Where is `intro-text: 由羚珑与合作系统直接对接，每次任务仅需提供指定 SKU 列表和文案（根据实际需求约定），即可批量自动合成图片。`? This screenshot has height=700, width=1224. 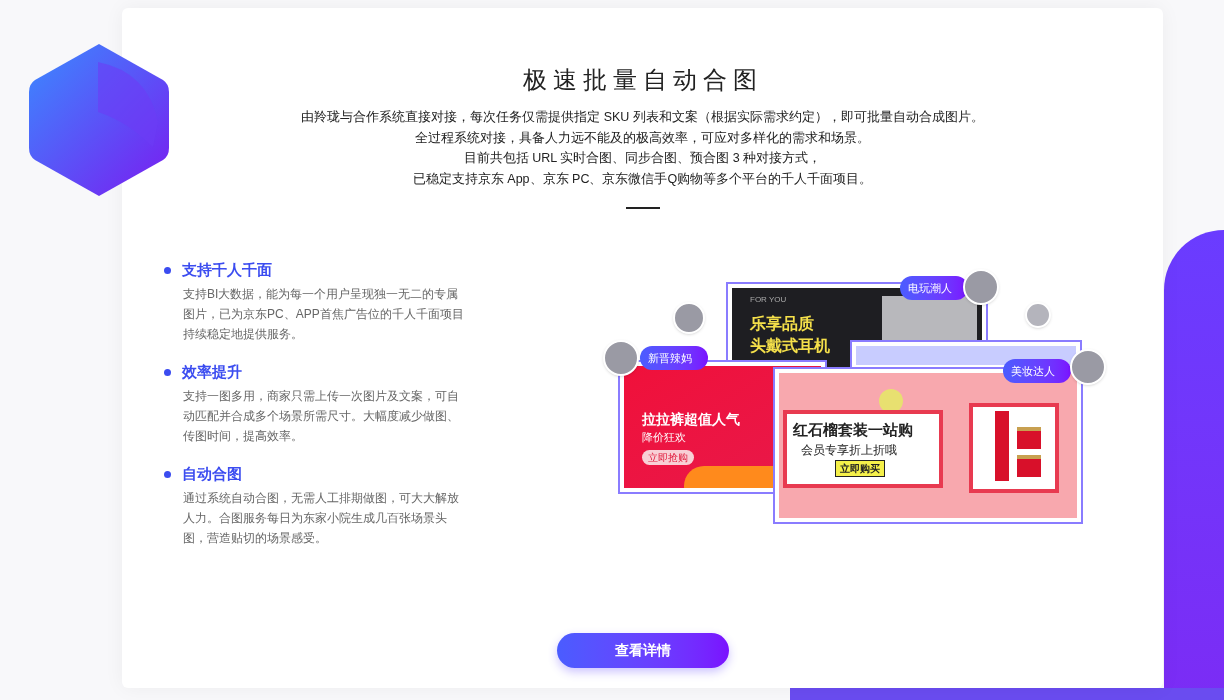 intro-text: 由羚珑与合作系统直接对接，每次任务仅需提供指定 SKU 列表和文案（根据实际需求约定），即可批量自动合成图片。 is located at coordinates (642, 117).